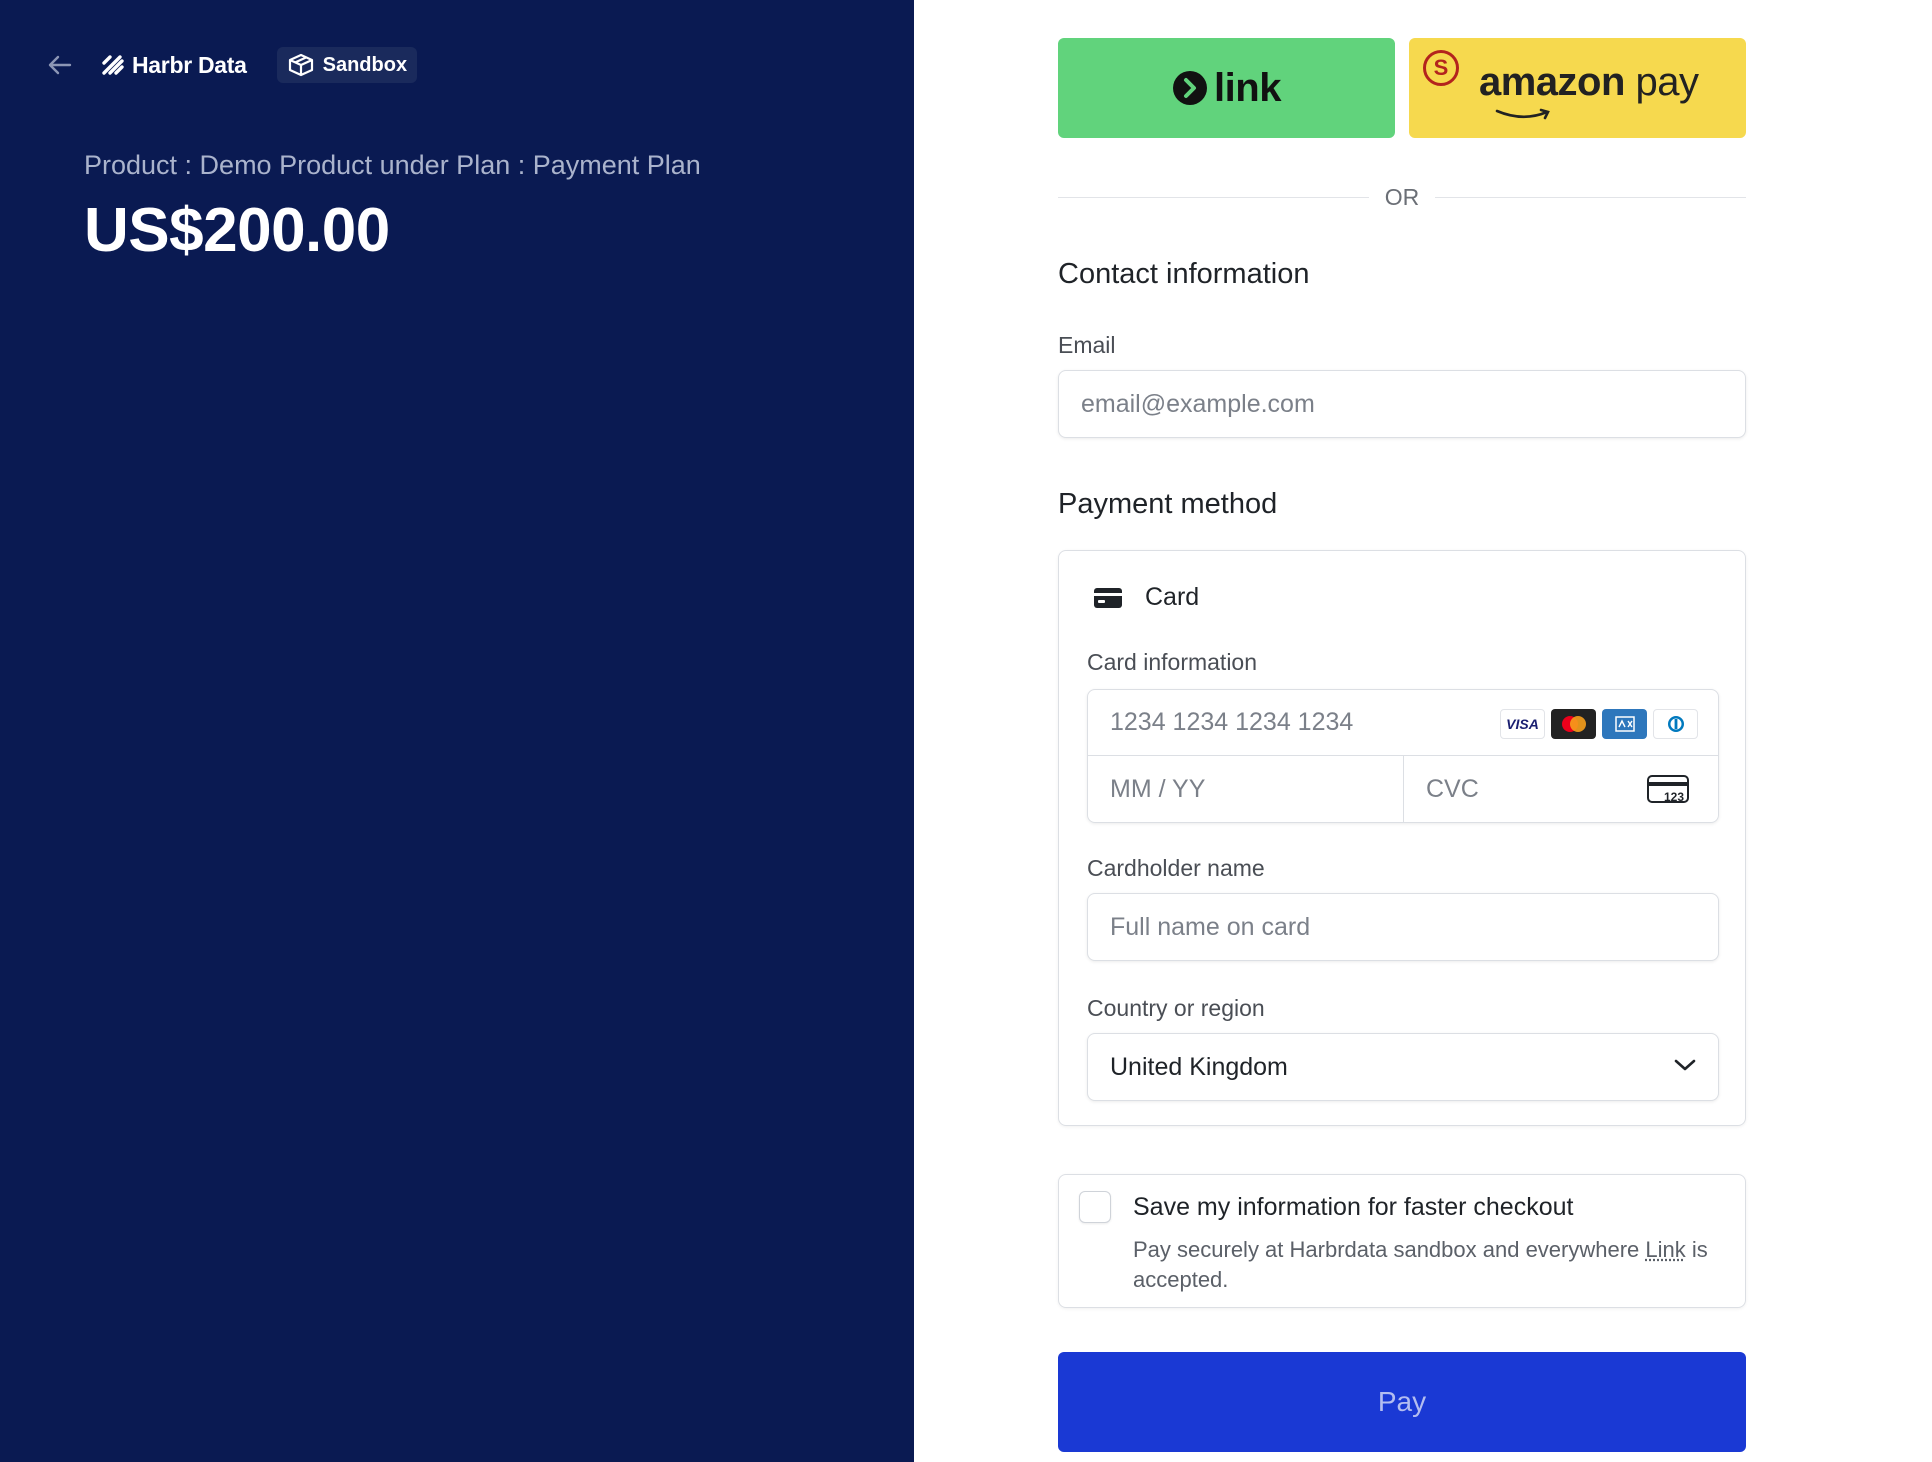 The width and height of the screenshot is (1932, 1462). I want to click on sandbox-badge: Sandbox, so click(347, 65).